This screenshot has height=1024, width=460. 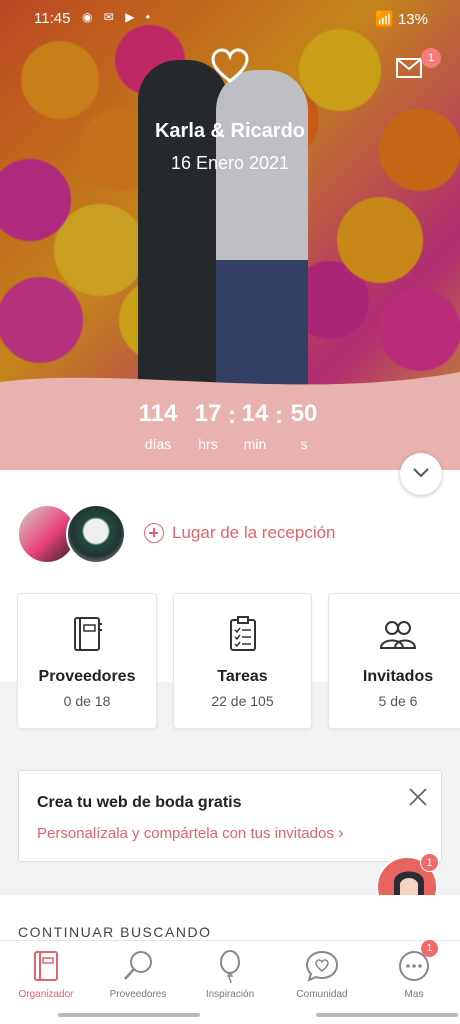 What do you see at coordinates (139, 802) in the screenshot?
I see `promo-title: Crea tu web de boda gratis` at bounding box center [139, 802].